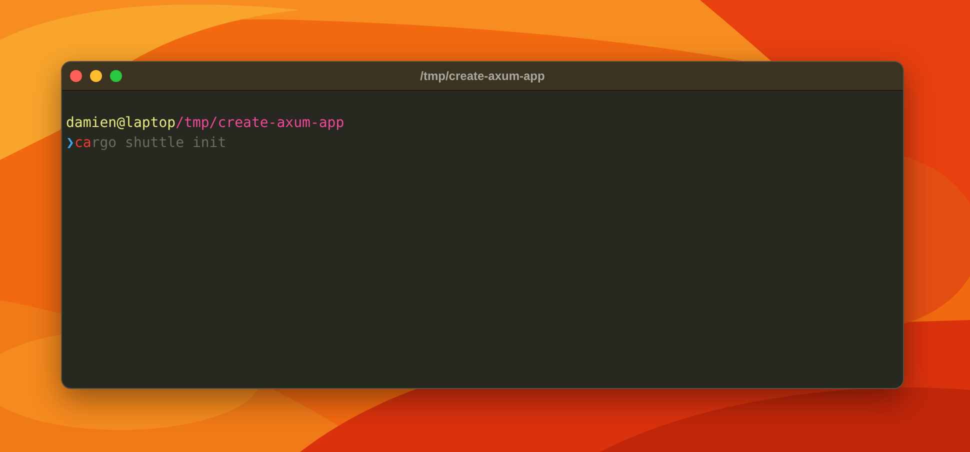  Describe the element at coordinates (150, 123) in the screenshot. I see `prompt-host: laptop` at that location.